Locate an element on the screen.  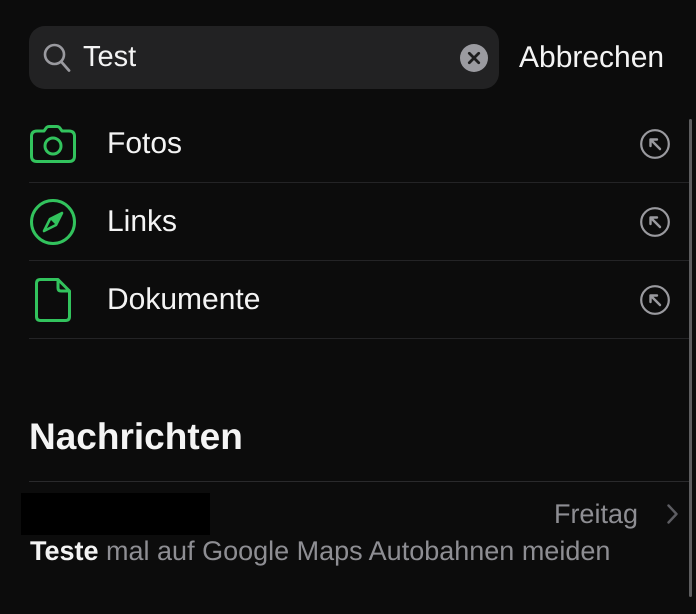
category-row: Links is located at coordinates (359, 222).